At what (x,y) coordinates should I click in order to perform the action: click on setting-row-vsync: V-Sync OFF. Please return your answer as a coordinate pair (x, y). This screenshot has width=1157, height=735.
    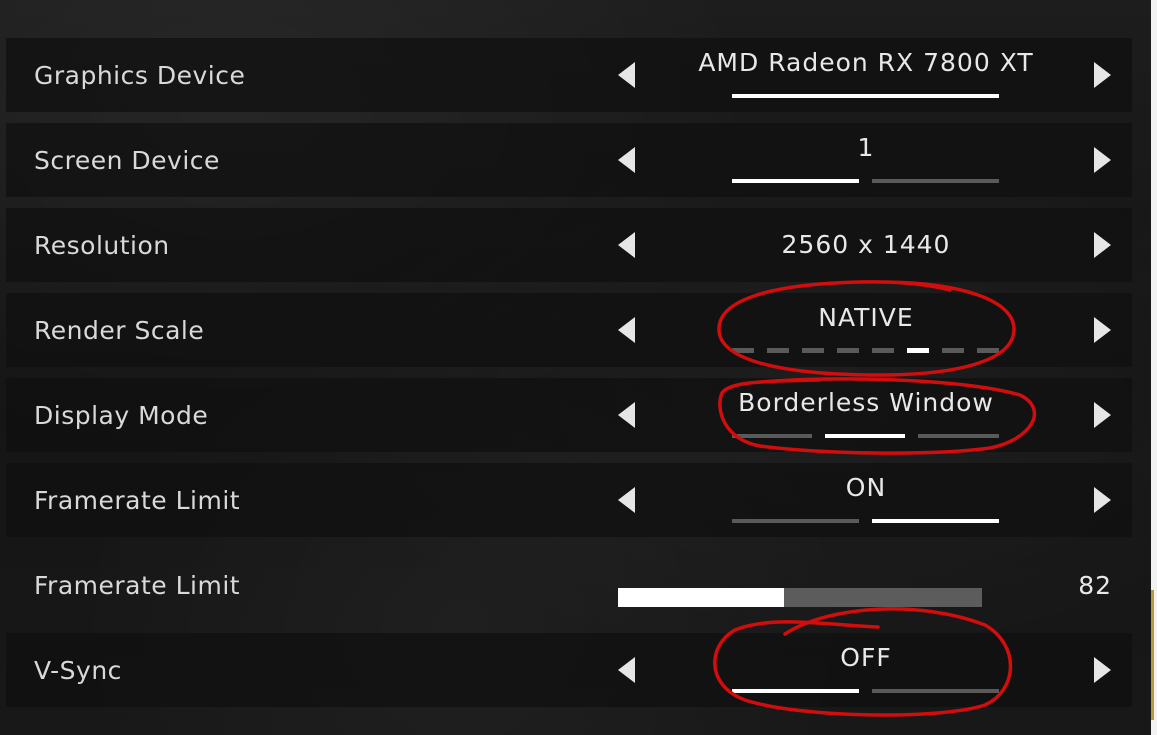
    Looking at the image, I should click on (569, 670).